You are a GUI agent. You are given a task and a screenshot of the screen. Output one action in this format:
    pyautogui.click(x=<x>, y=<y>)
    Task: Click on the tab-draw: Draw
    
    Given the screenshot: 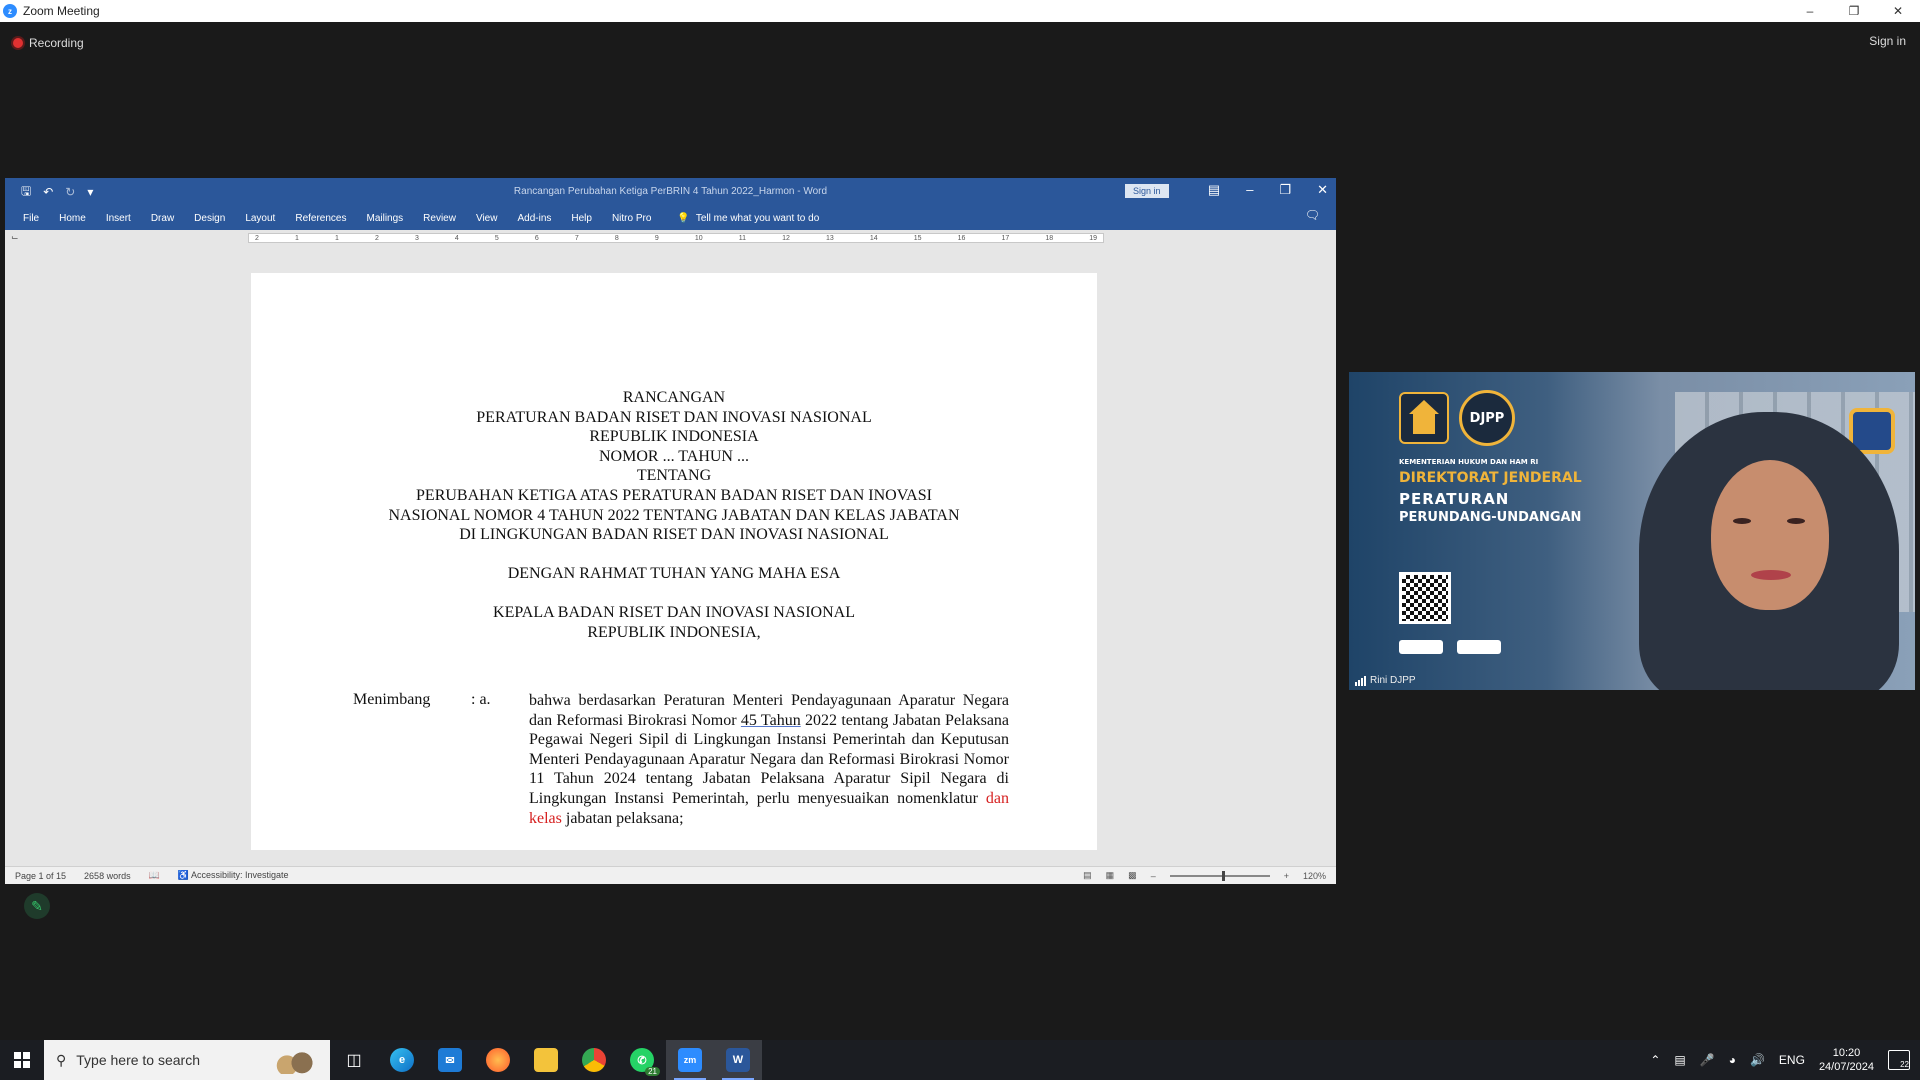 What is the action you would take?
    pyautogui.click(x=162, y=218)
    